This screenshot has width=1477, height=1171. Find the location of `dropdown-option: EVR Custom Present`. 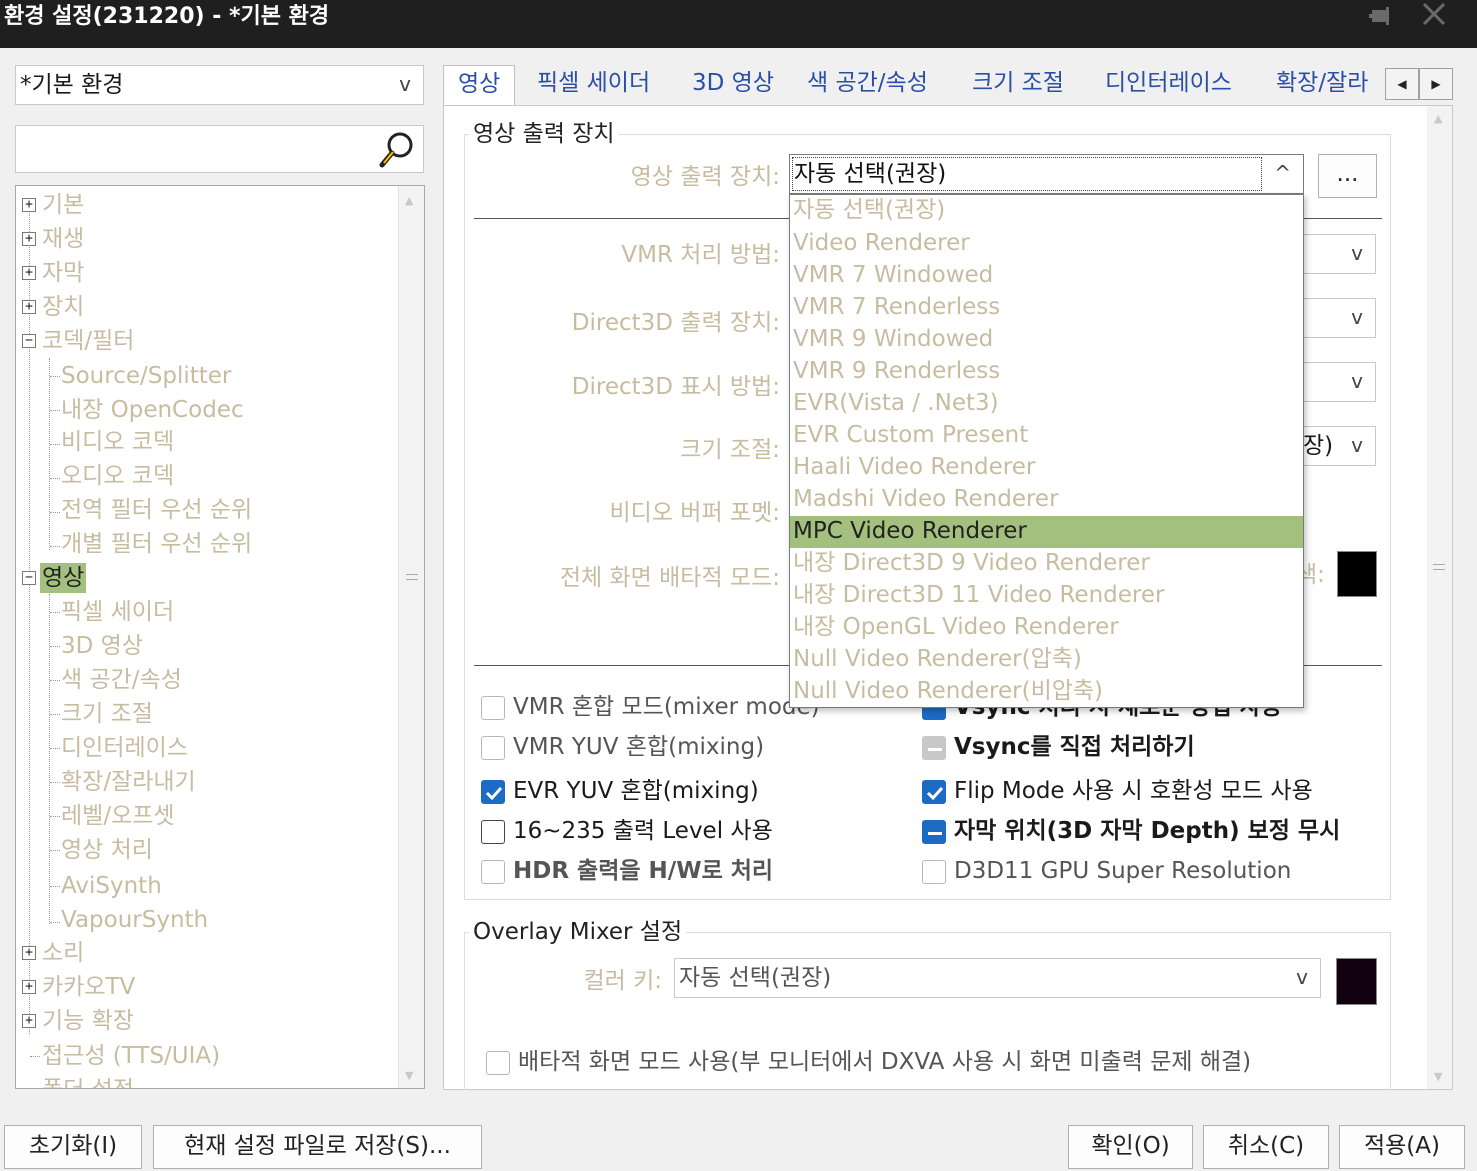

dropdown-option: EVR Custom Present is located at coordinates (1046, 436).